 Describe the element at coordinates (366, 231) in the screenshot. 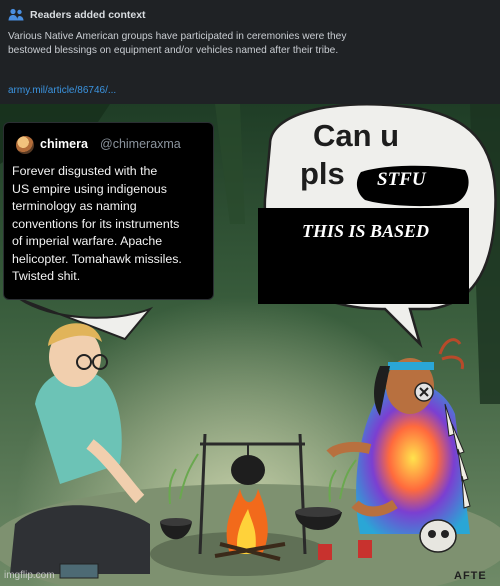

I see `overlay-caption-text: THIS IS BASED` at that location.